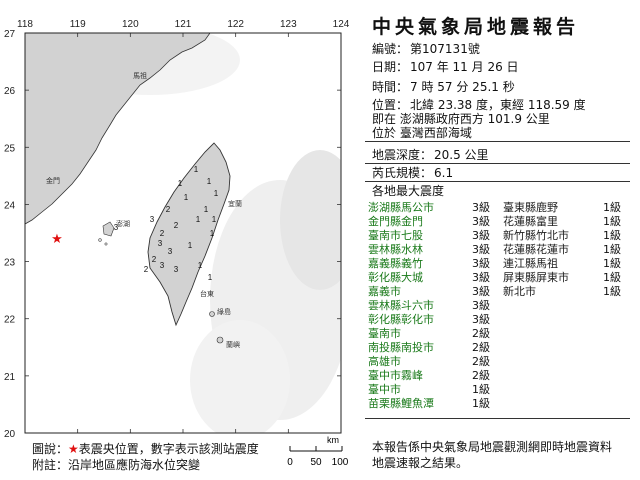 This screenshot has height=480, width=640. Describe the element at coordinates (429, 222) in the screenshot. I see `table-row: 金門縣金門 3級` at that location.